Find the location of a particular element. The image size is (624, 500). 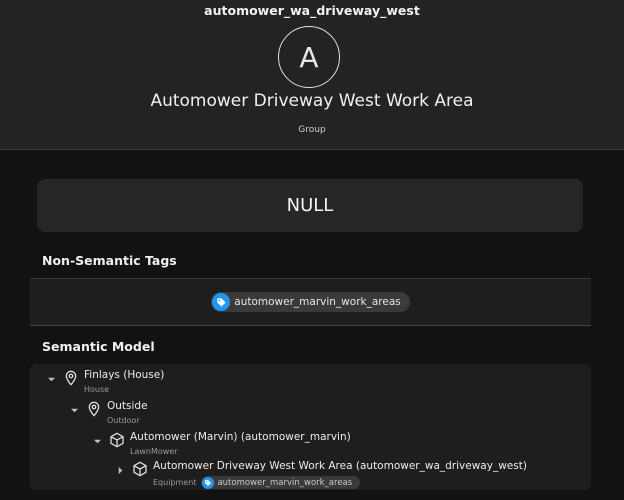

item-label: Automower Driveway West Work Area is located at coordinates (312, 101).